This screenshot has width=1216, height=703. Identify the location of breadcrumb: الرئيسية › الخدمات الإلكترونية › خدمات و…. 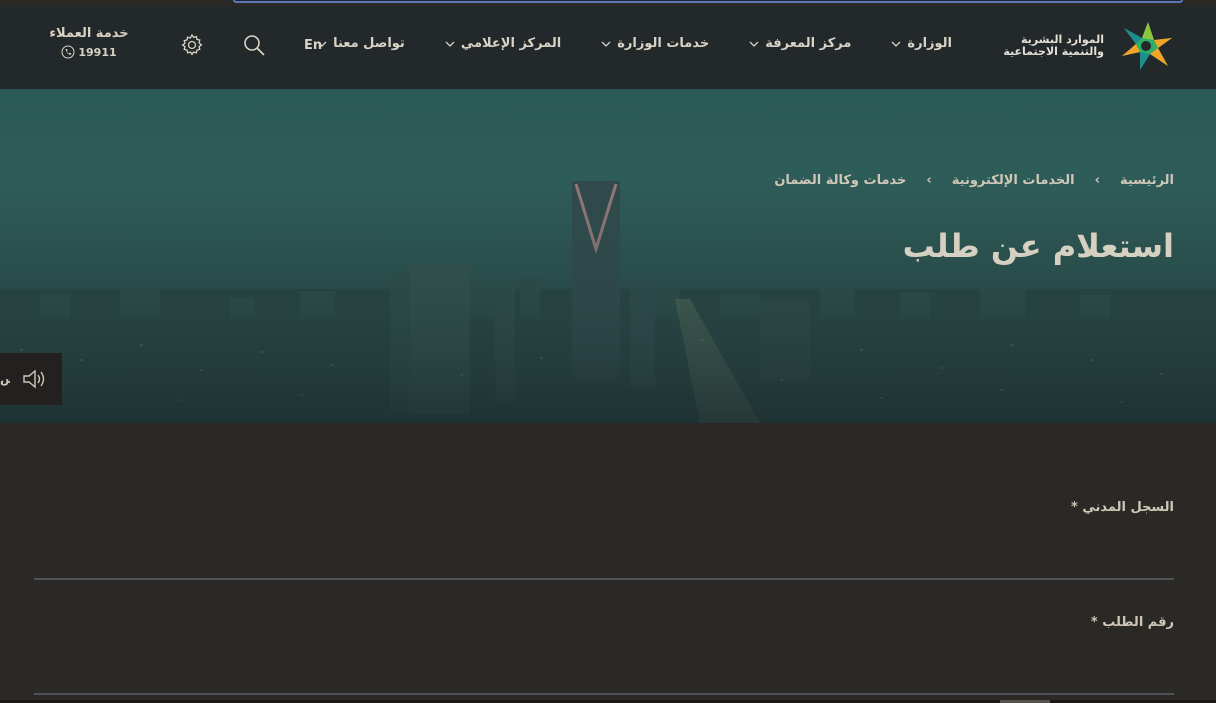
(974, 180).